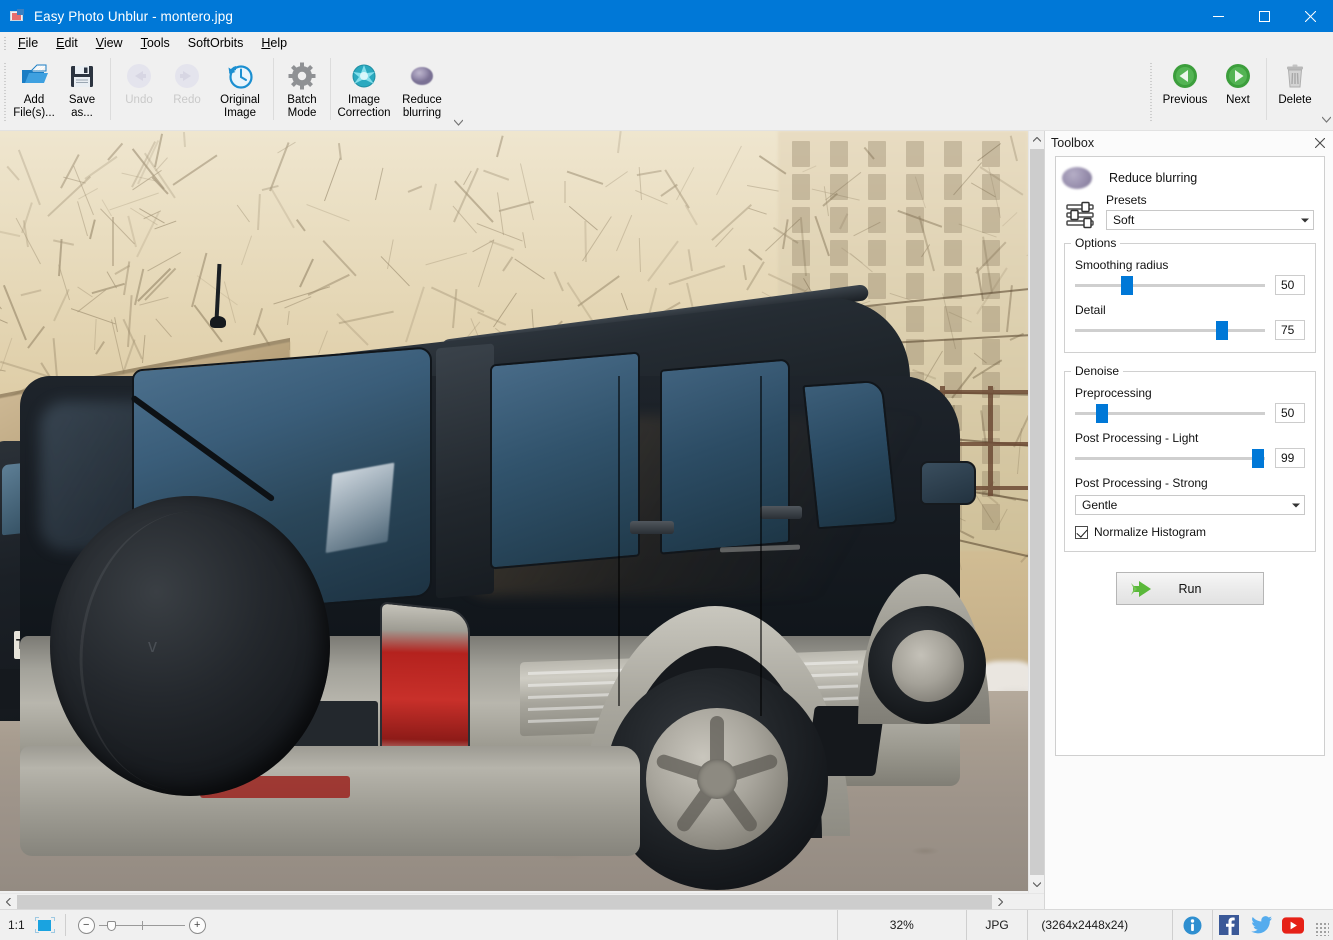 This screenshot has width=1333, height=940. What do you see at coordinates (997, 925) in the screenshot?
I see `file-format-label: JPG` at bounding box center [997, 925].